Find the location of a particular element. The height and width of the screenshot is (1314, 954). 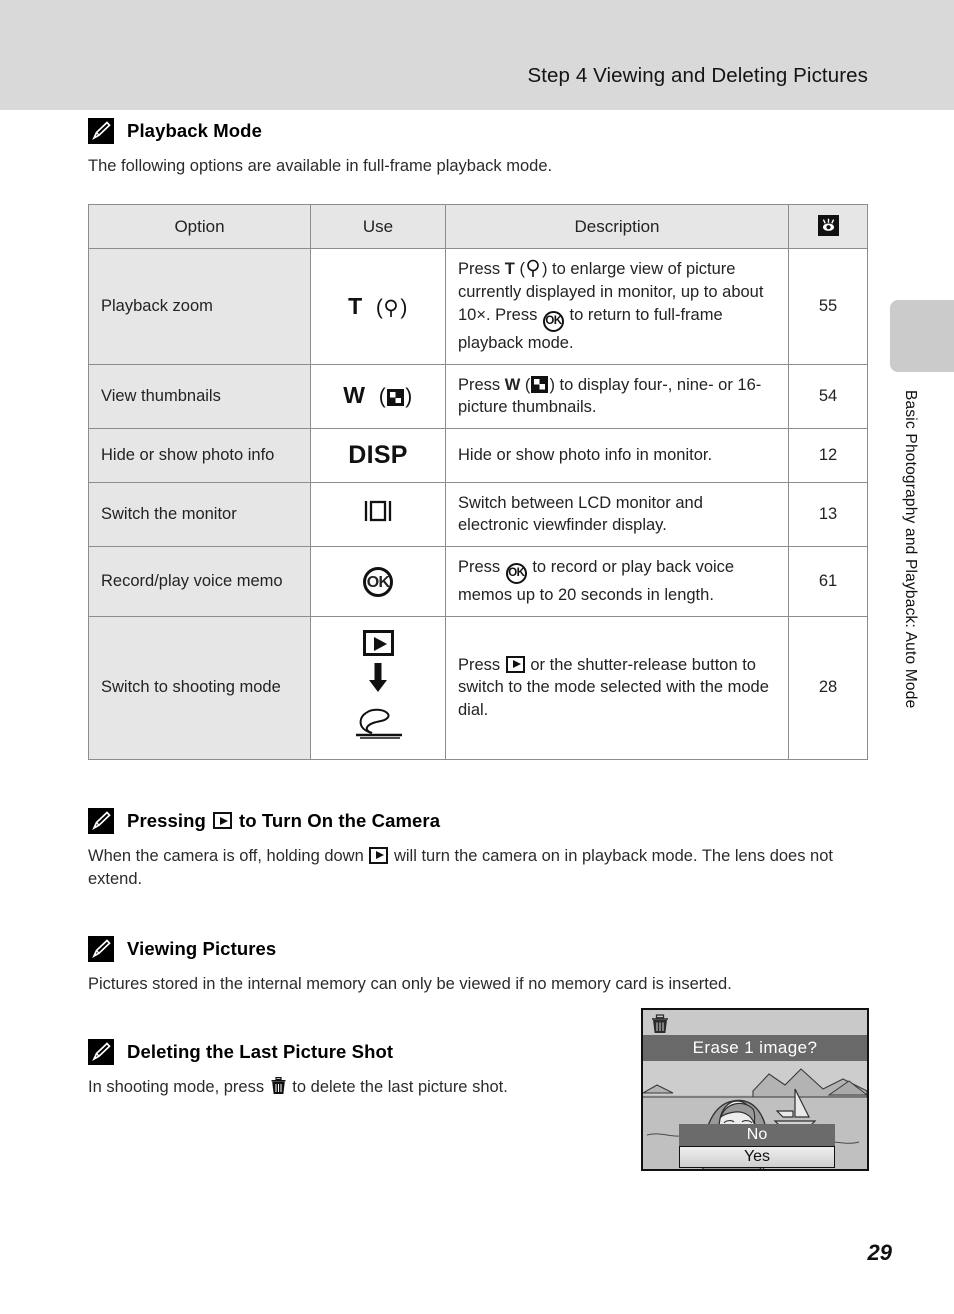

note-title: Viewing Pictures is located at coordinates (202, 949).